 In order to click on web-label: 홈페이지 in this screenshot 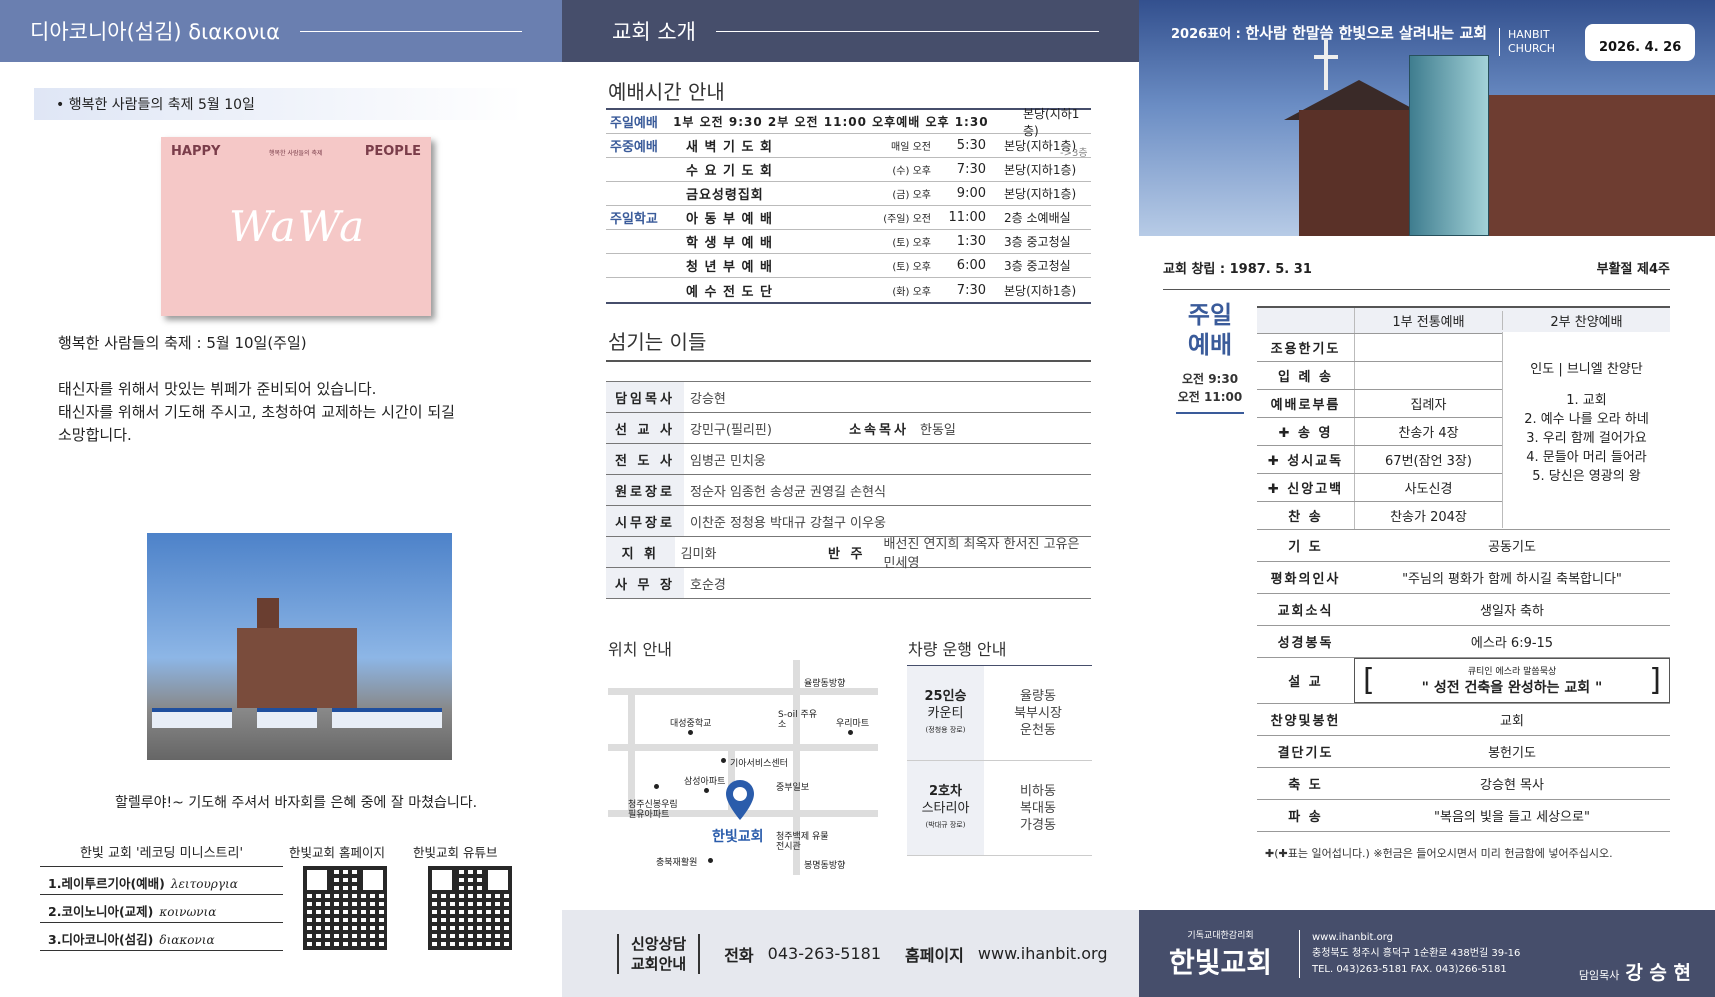, I will do `click(934, 955)`.